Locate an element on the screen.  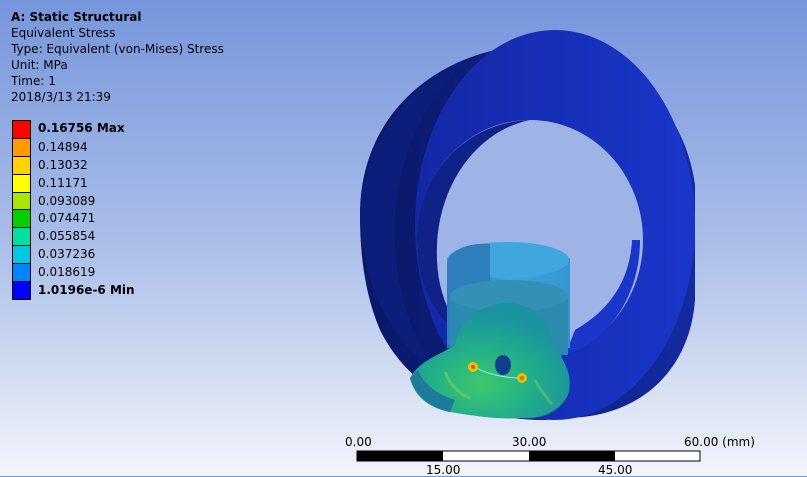
scale-bar is located at coordinates (528, 456).